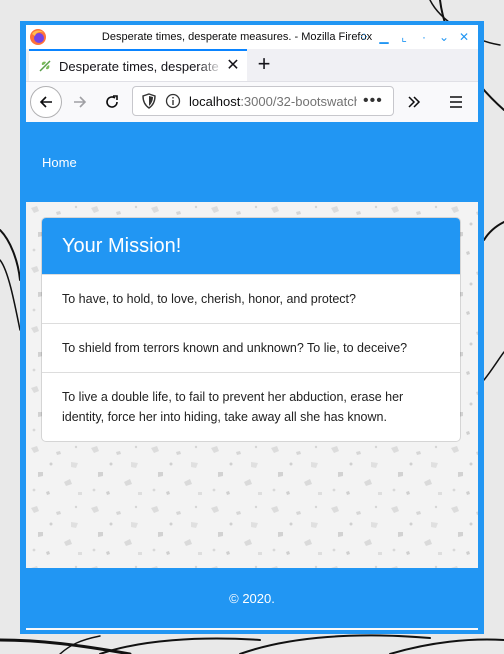 This screenshot has height=654, width=504. What do you see at coordinates (424, 37) in the screenshot?
I see `shade-icon: ·` at bounding box center [424, 37].